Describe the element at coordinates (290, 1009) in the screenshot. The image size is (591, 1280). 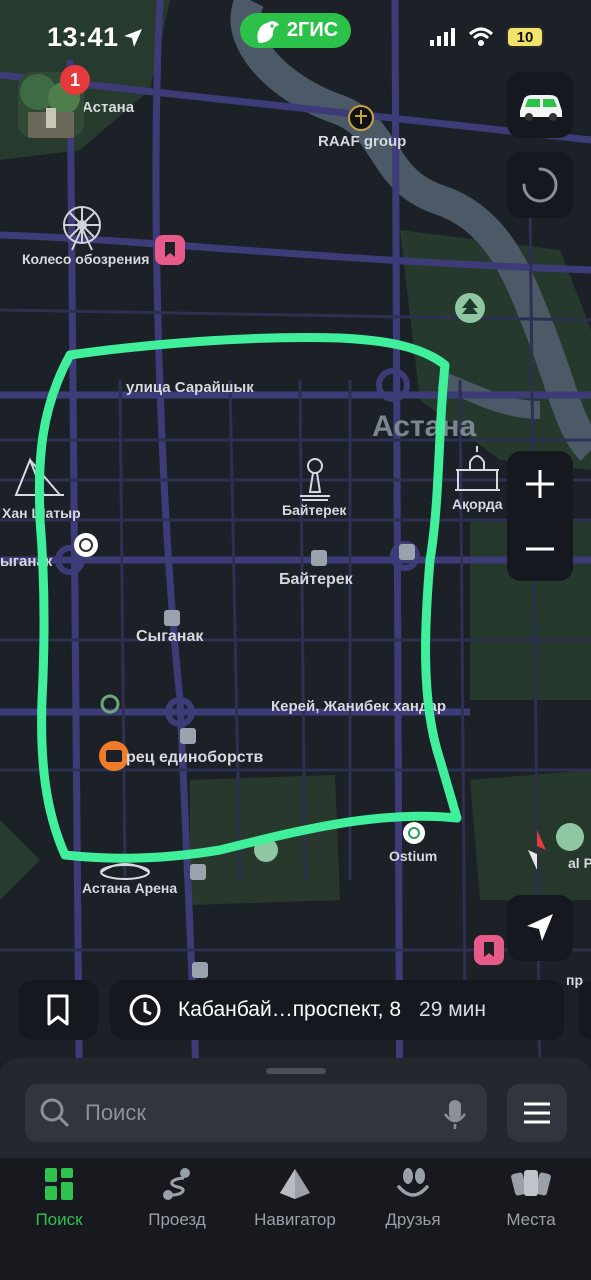
I see `route-address: Кабанбай…проспект, 8` at that location.